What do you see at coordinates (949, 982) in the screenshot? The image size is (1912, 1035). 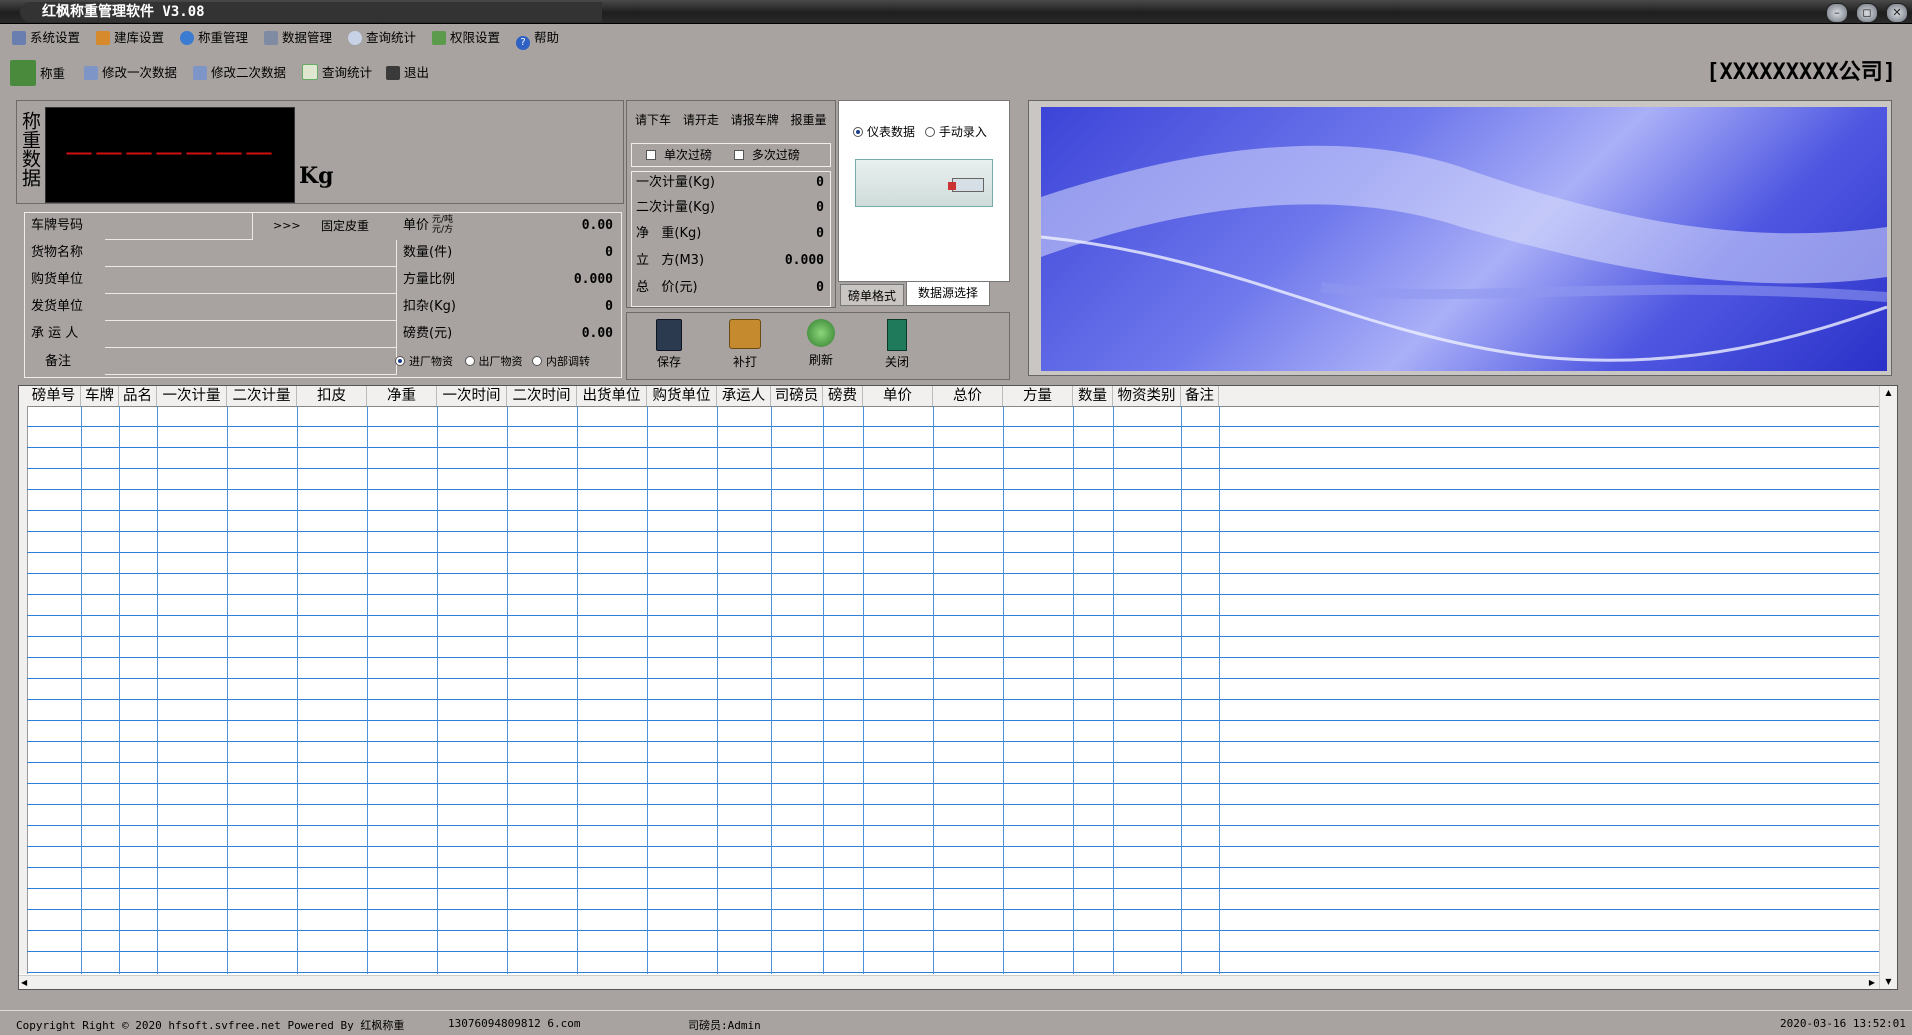 I see `horizontal-scrollbar: ◀ ▶` at bounding box center [949, 982].